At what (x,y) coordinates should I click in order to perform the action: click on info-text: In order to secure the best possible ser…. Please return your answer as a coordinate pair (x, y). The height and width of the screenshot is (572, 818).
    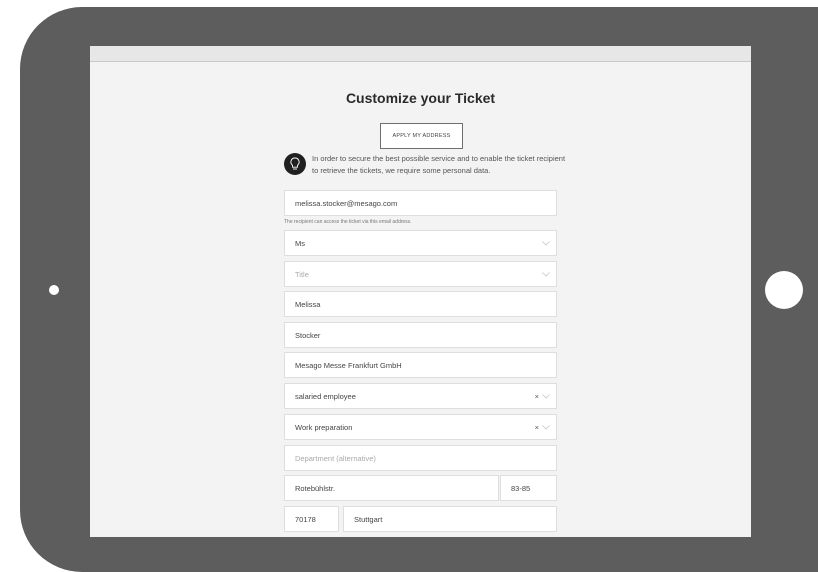
    Looking at the image, I should click on (439, 164).